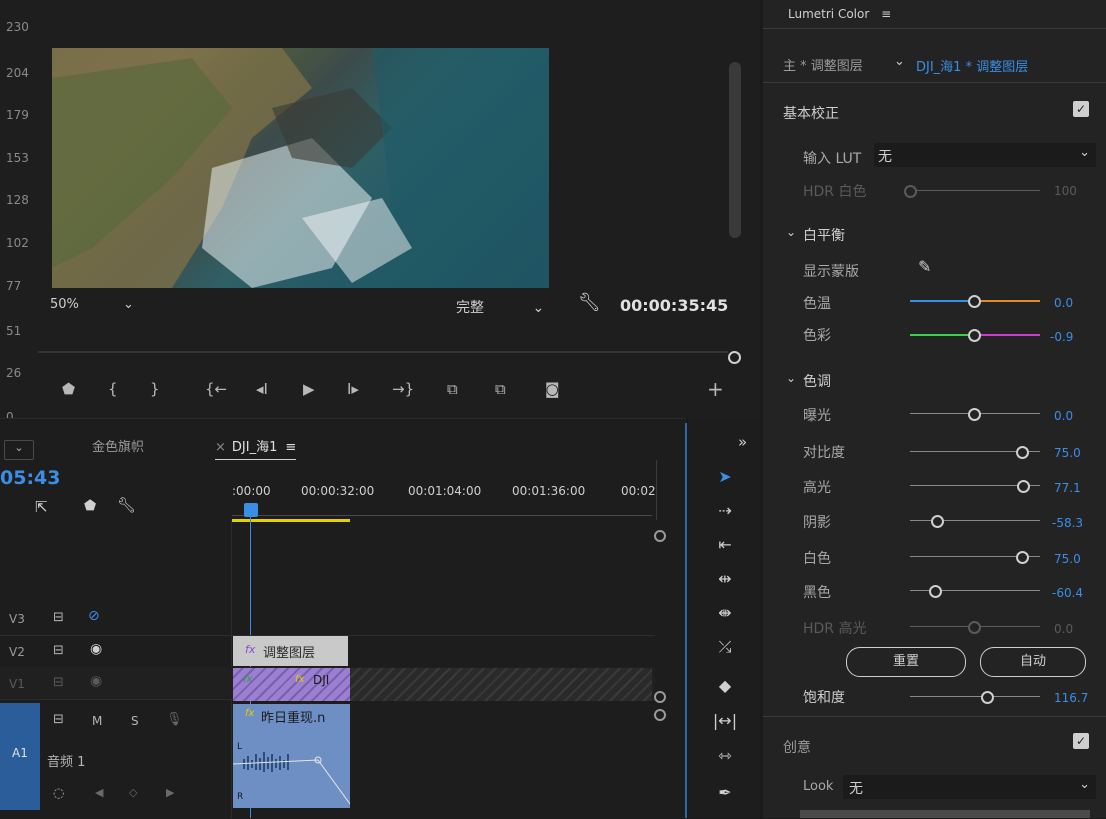 This screenshot has height=819, width=1106. Describe the element at coordinates (910, 191) in the screenshot. I see `hdr-white-knob` at that location.